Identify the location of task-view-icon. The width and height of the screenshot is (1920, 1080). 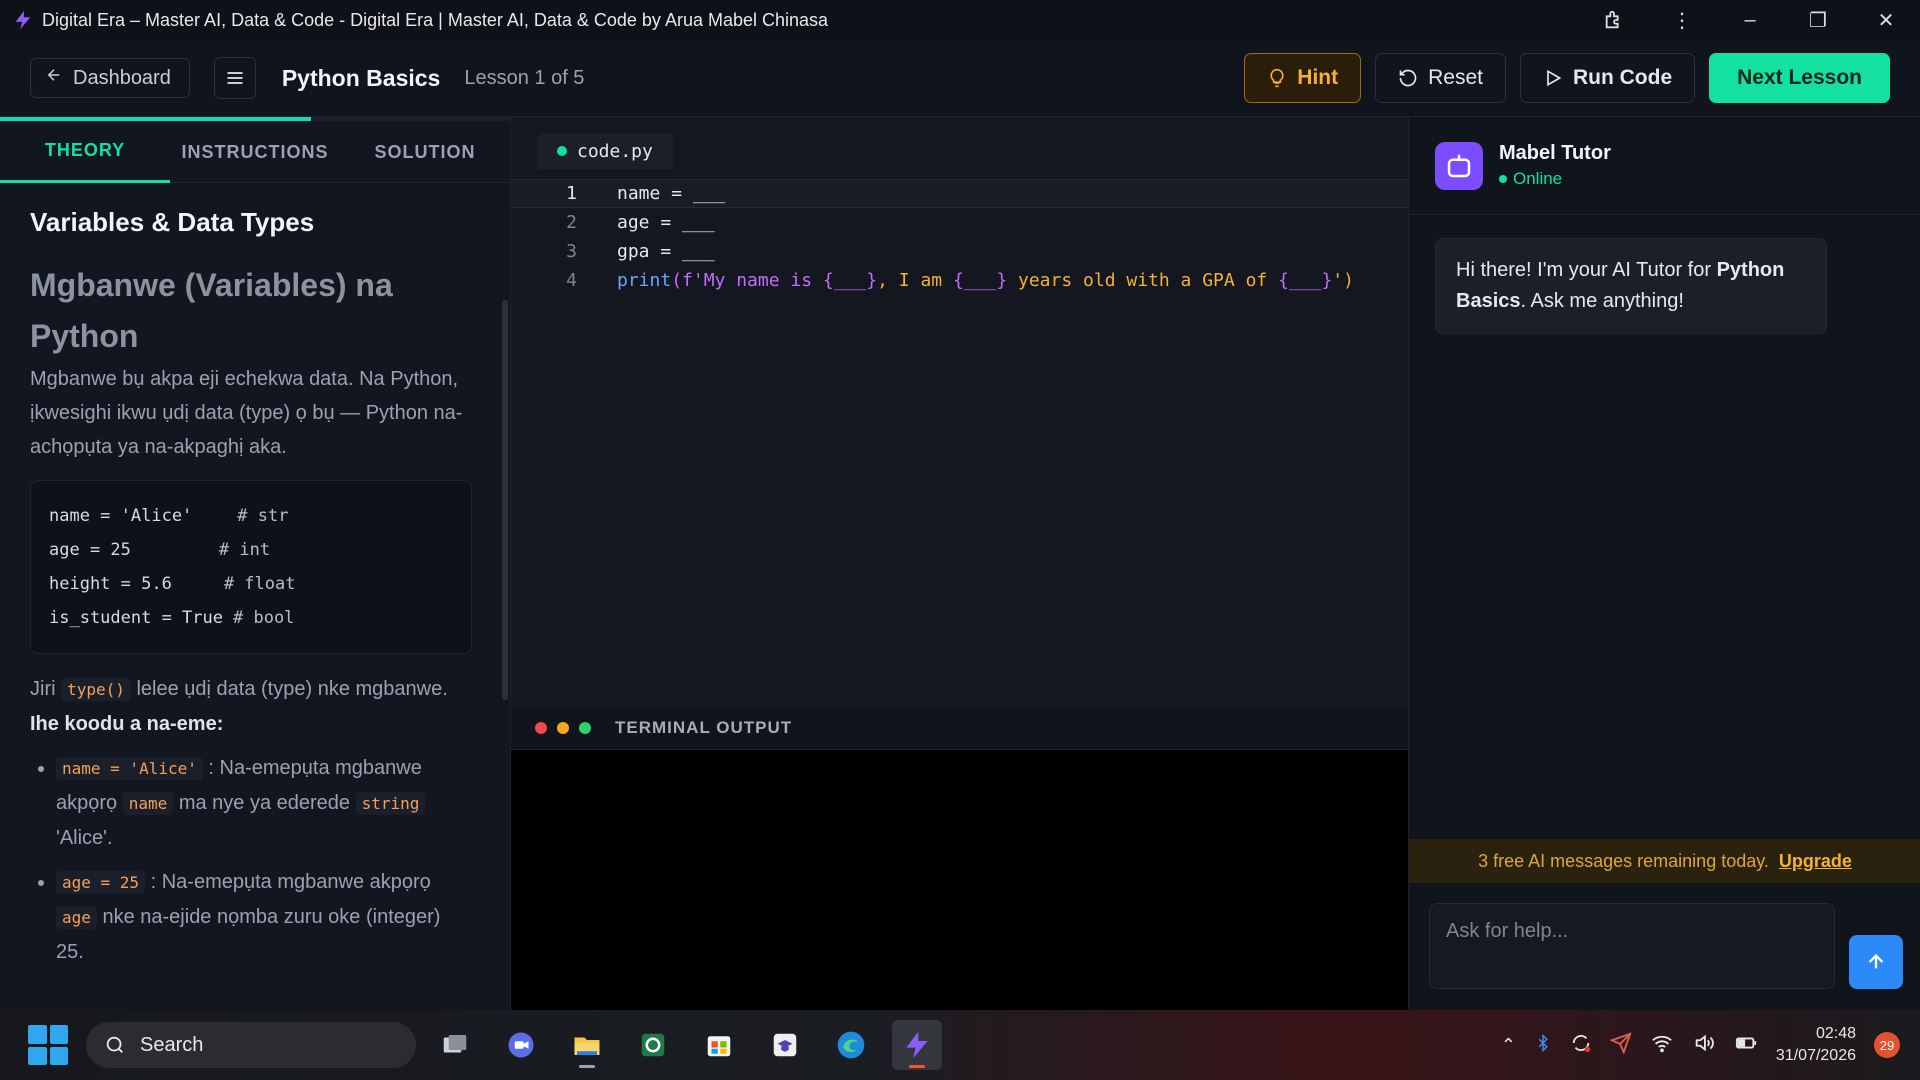
(455, 1045).